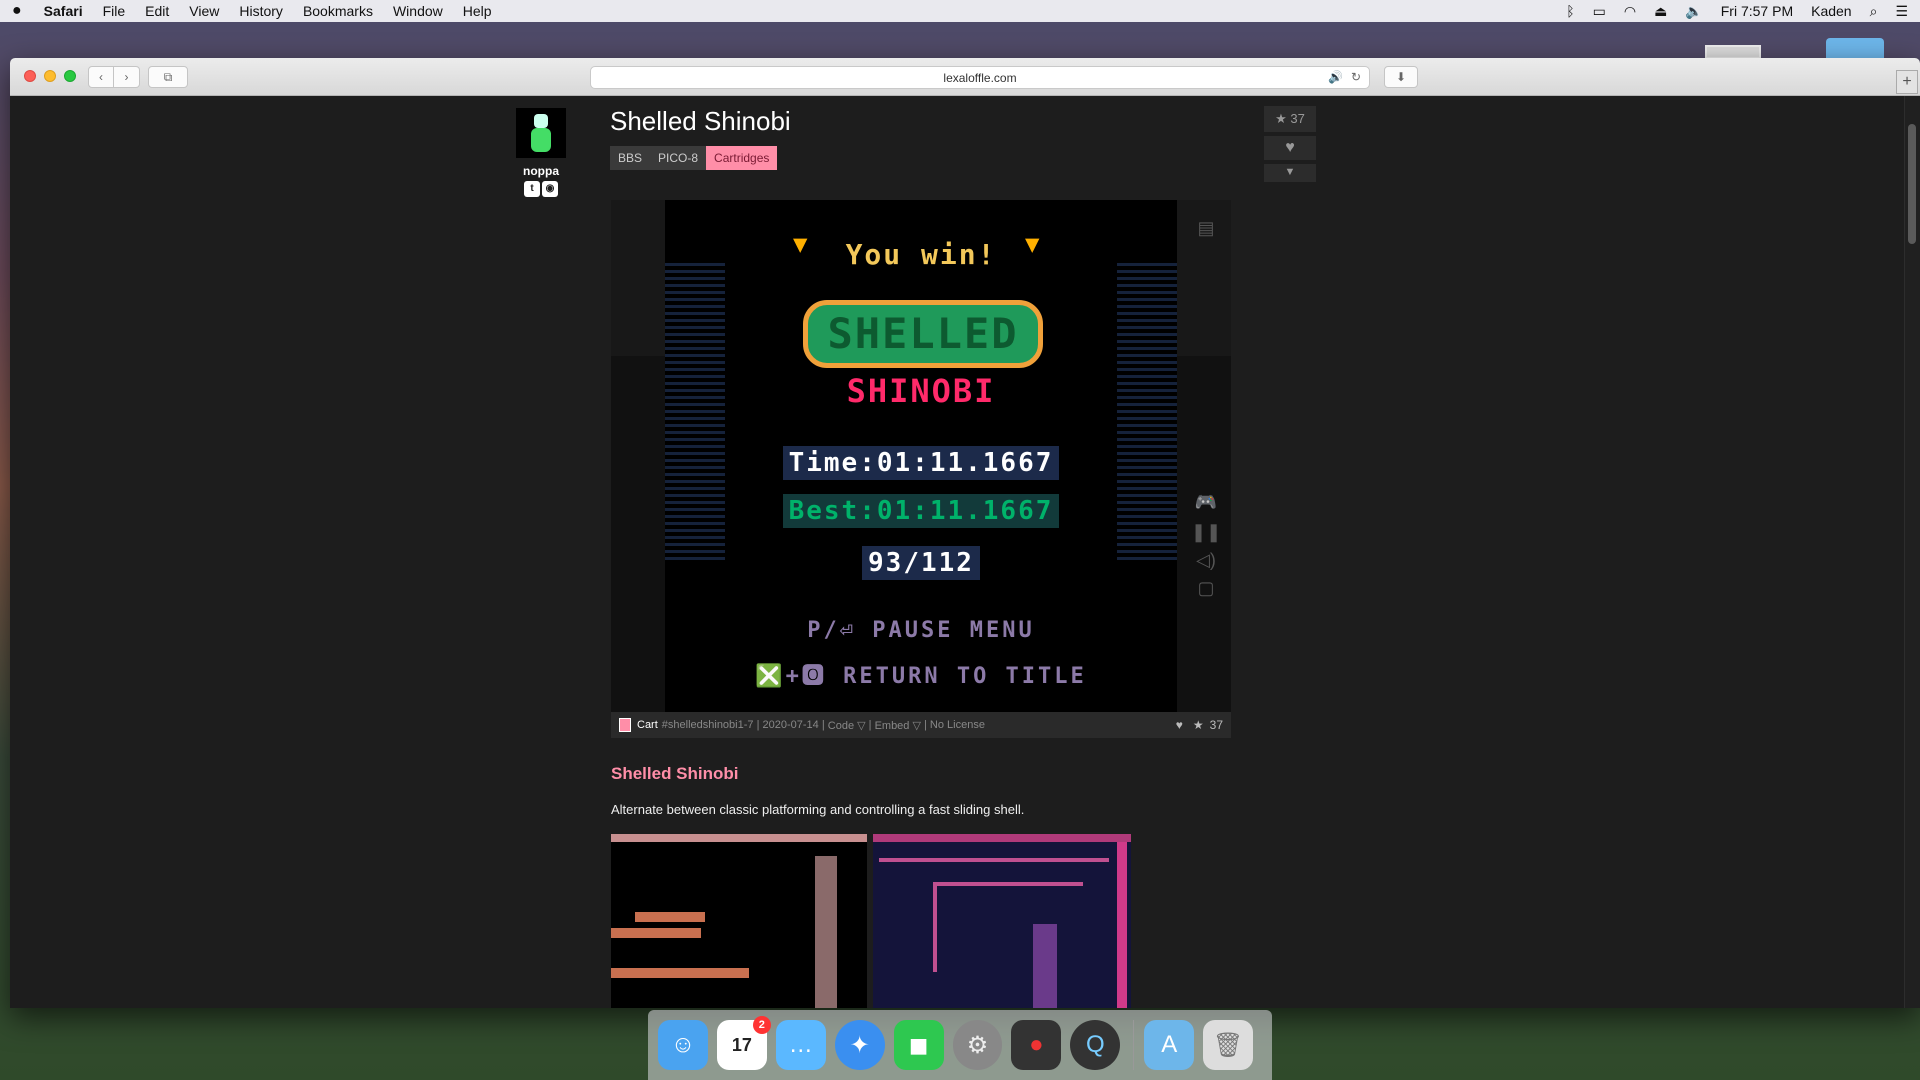 This screenshot has width=1920, height=1080. What do you see at coordinates (1912, 184) in the screenshot?
I see `scrollbar-thumb` at bounding box center [1912, 184].